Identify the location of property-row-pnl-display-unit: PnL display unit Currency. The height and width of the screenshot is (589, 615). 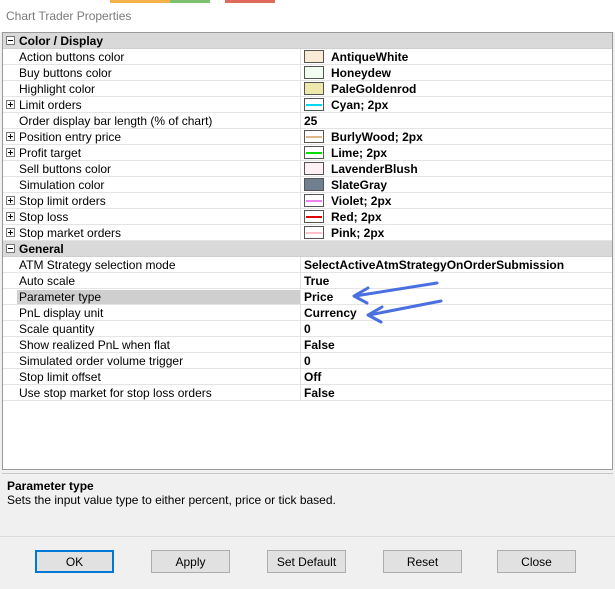
(307, 313).